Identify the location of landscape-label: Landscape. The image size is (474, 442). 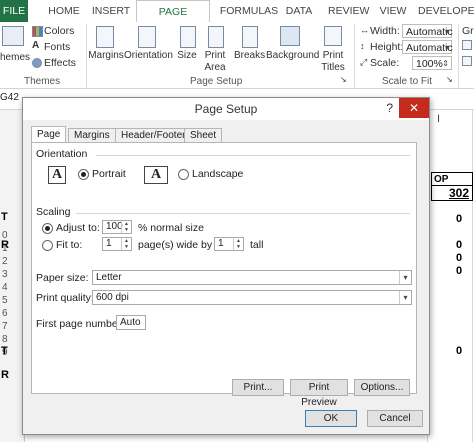
(217, 174).